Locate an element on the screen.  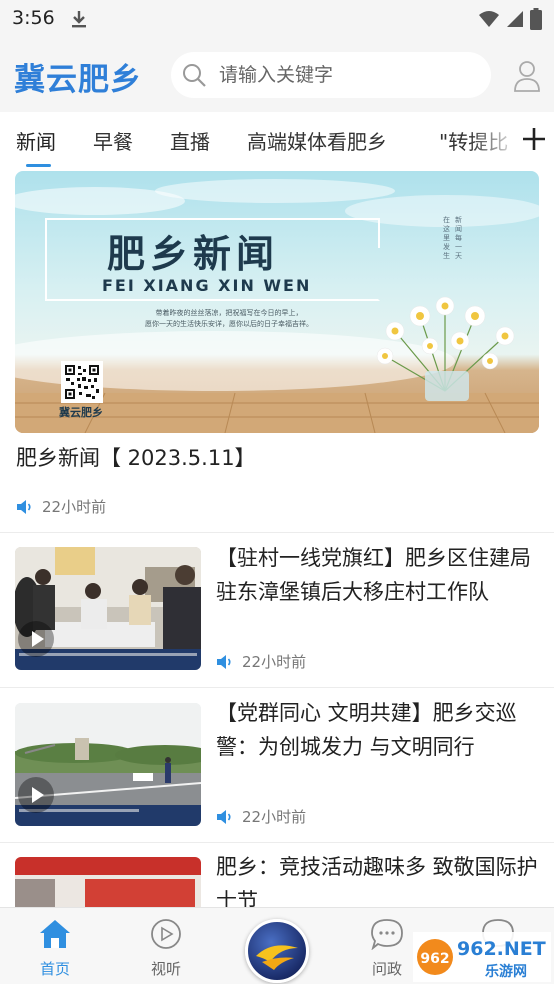
app-header: 冀云肥乡 is located at coordinates (277, 76).